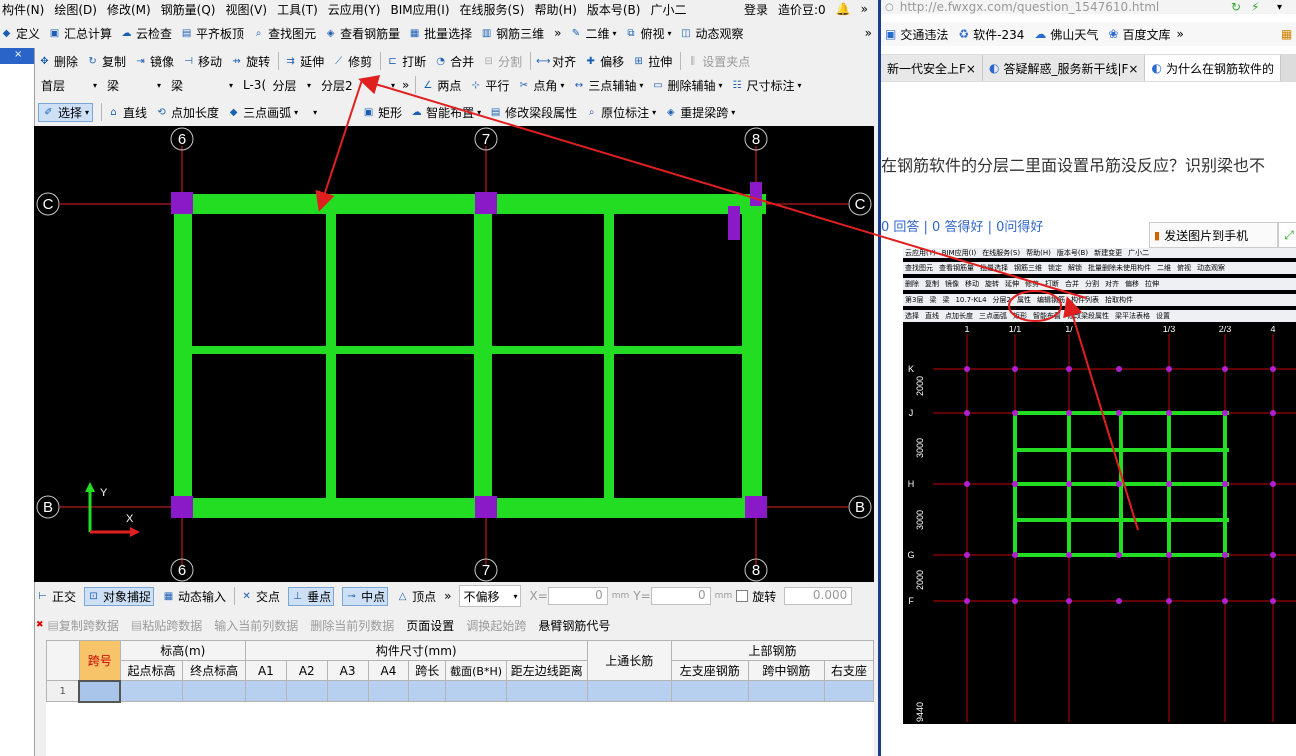 This screenshot has height=756, width=1296. I want to click on view-button-2: ◫ 动态观察, so click(711, 33).